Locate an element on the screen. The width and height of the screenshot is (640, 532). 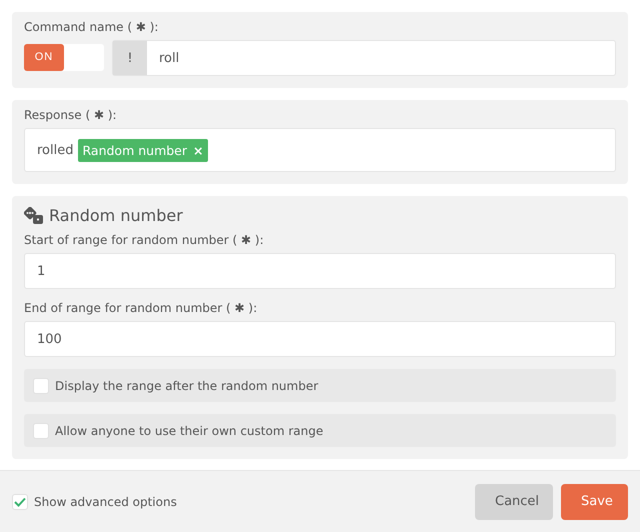
prefix-label: ! is located at coordinates (130, 58).